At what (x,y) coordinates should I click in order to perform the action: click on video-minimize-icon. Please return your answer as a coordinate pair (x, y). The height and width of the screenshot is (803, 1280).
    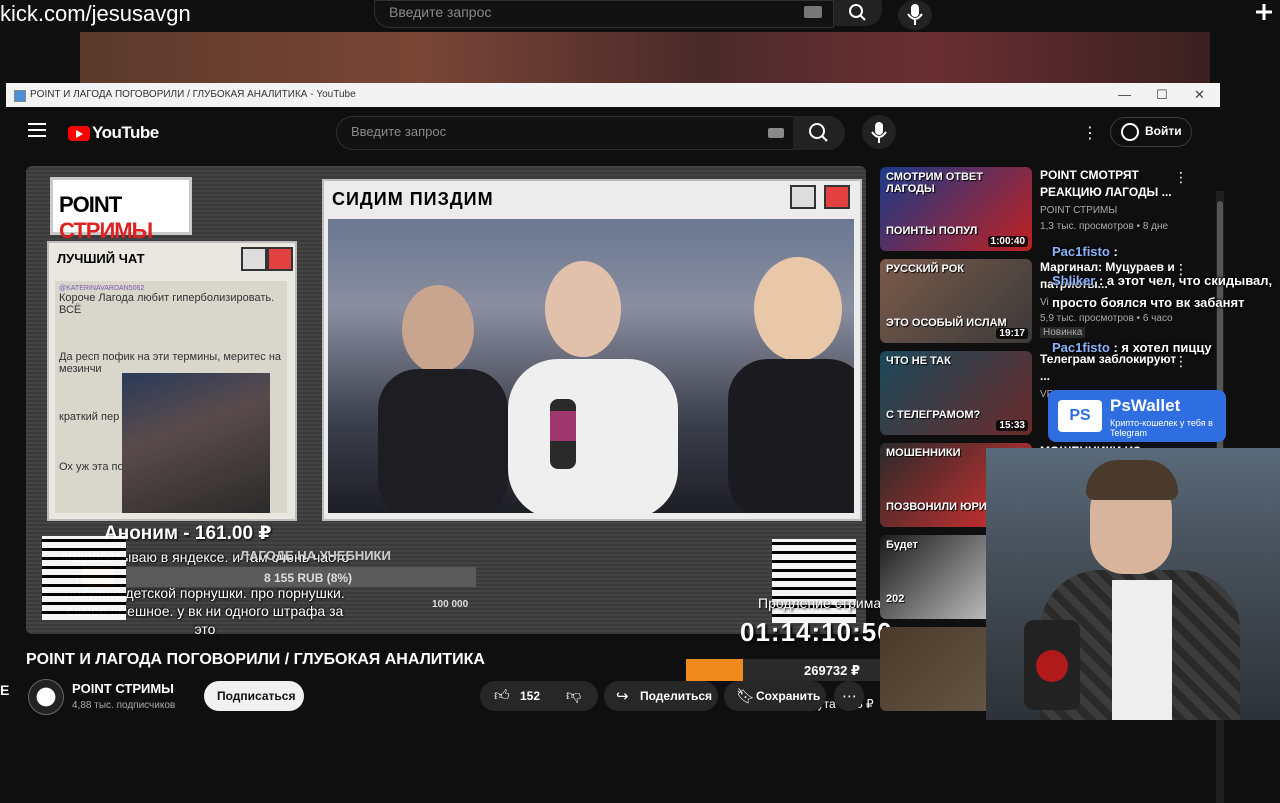
    Looking at the image, I should click on (803, 197).